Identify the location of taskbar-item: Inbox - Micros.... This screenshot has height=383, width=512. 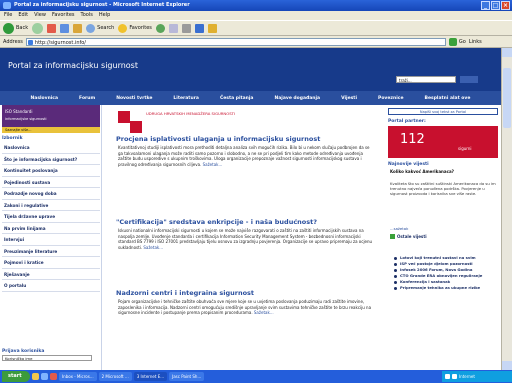
(78, 376).